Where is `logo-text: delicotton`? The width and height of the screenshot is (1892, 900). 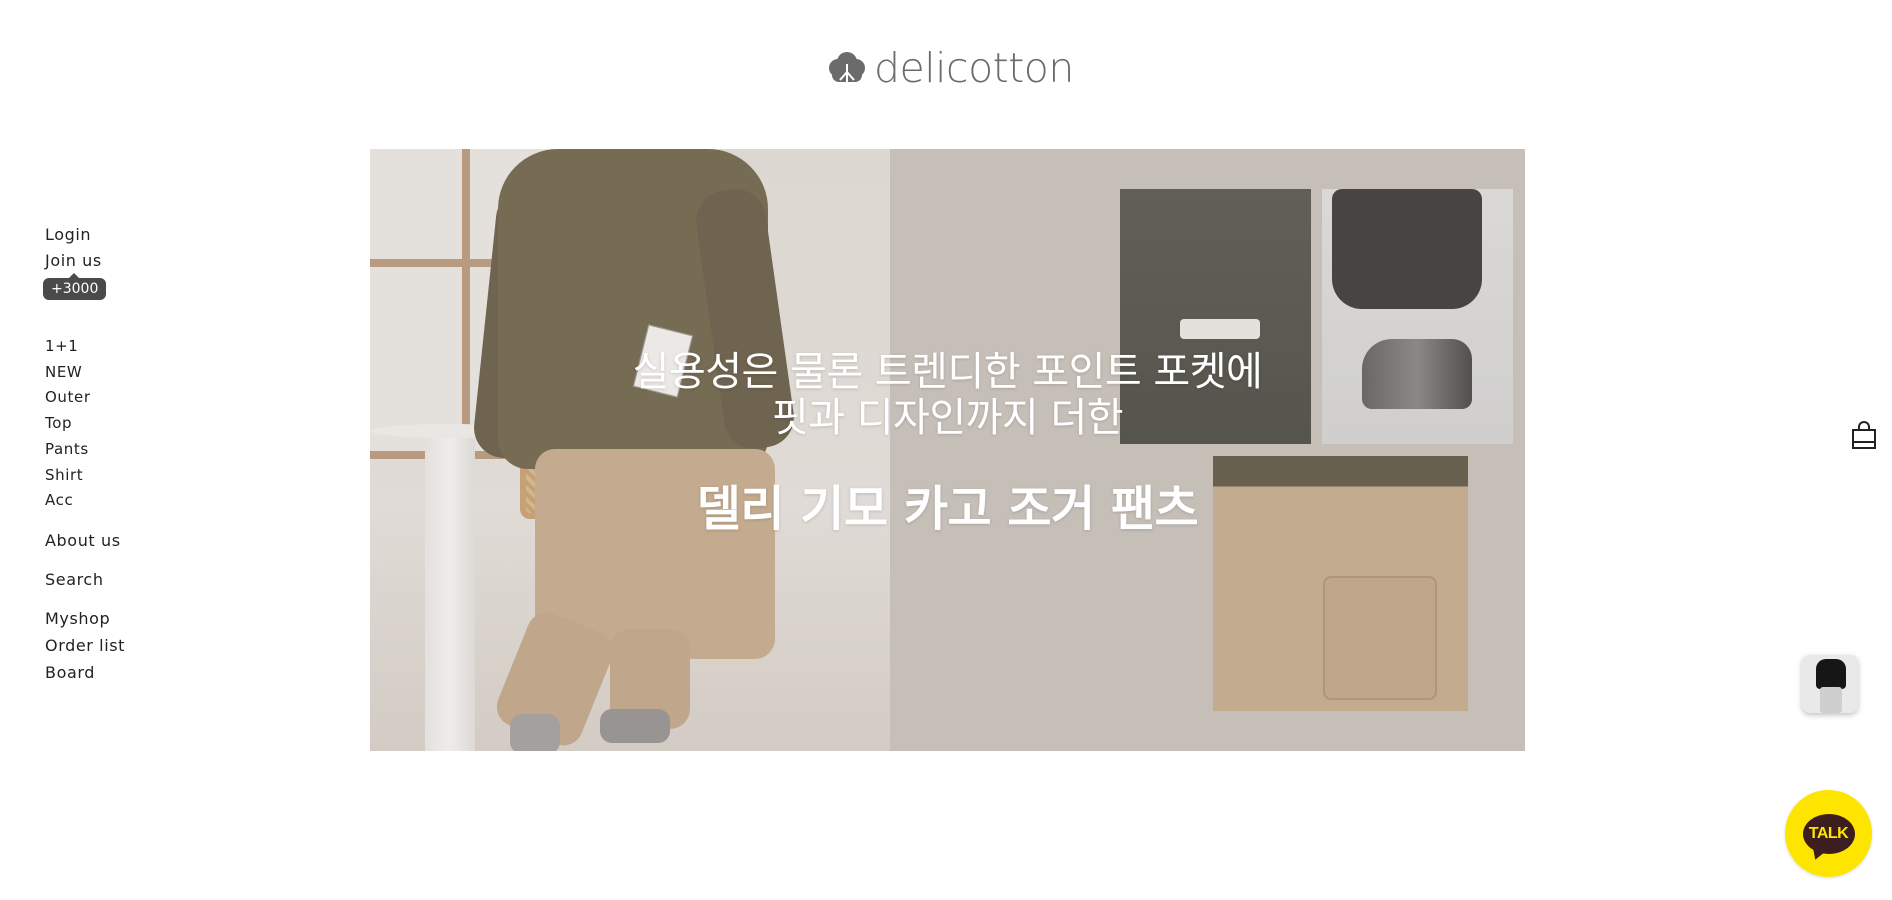
logo-text: delicotton is located at coordinates (974, 67).